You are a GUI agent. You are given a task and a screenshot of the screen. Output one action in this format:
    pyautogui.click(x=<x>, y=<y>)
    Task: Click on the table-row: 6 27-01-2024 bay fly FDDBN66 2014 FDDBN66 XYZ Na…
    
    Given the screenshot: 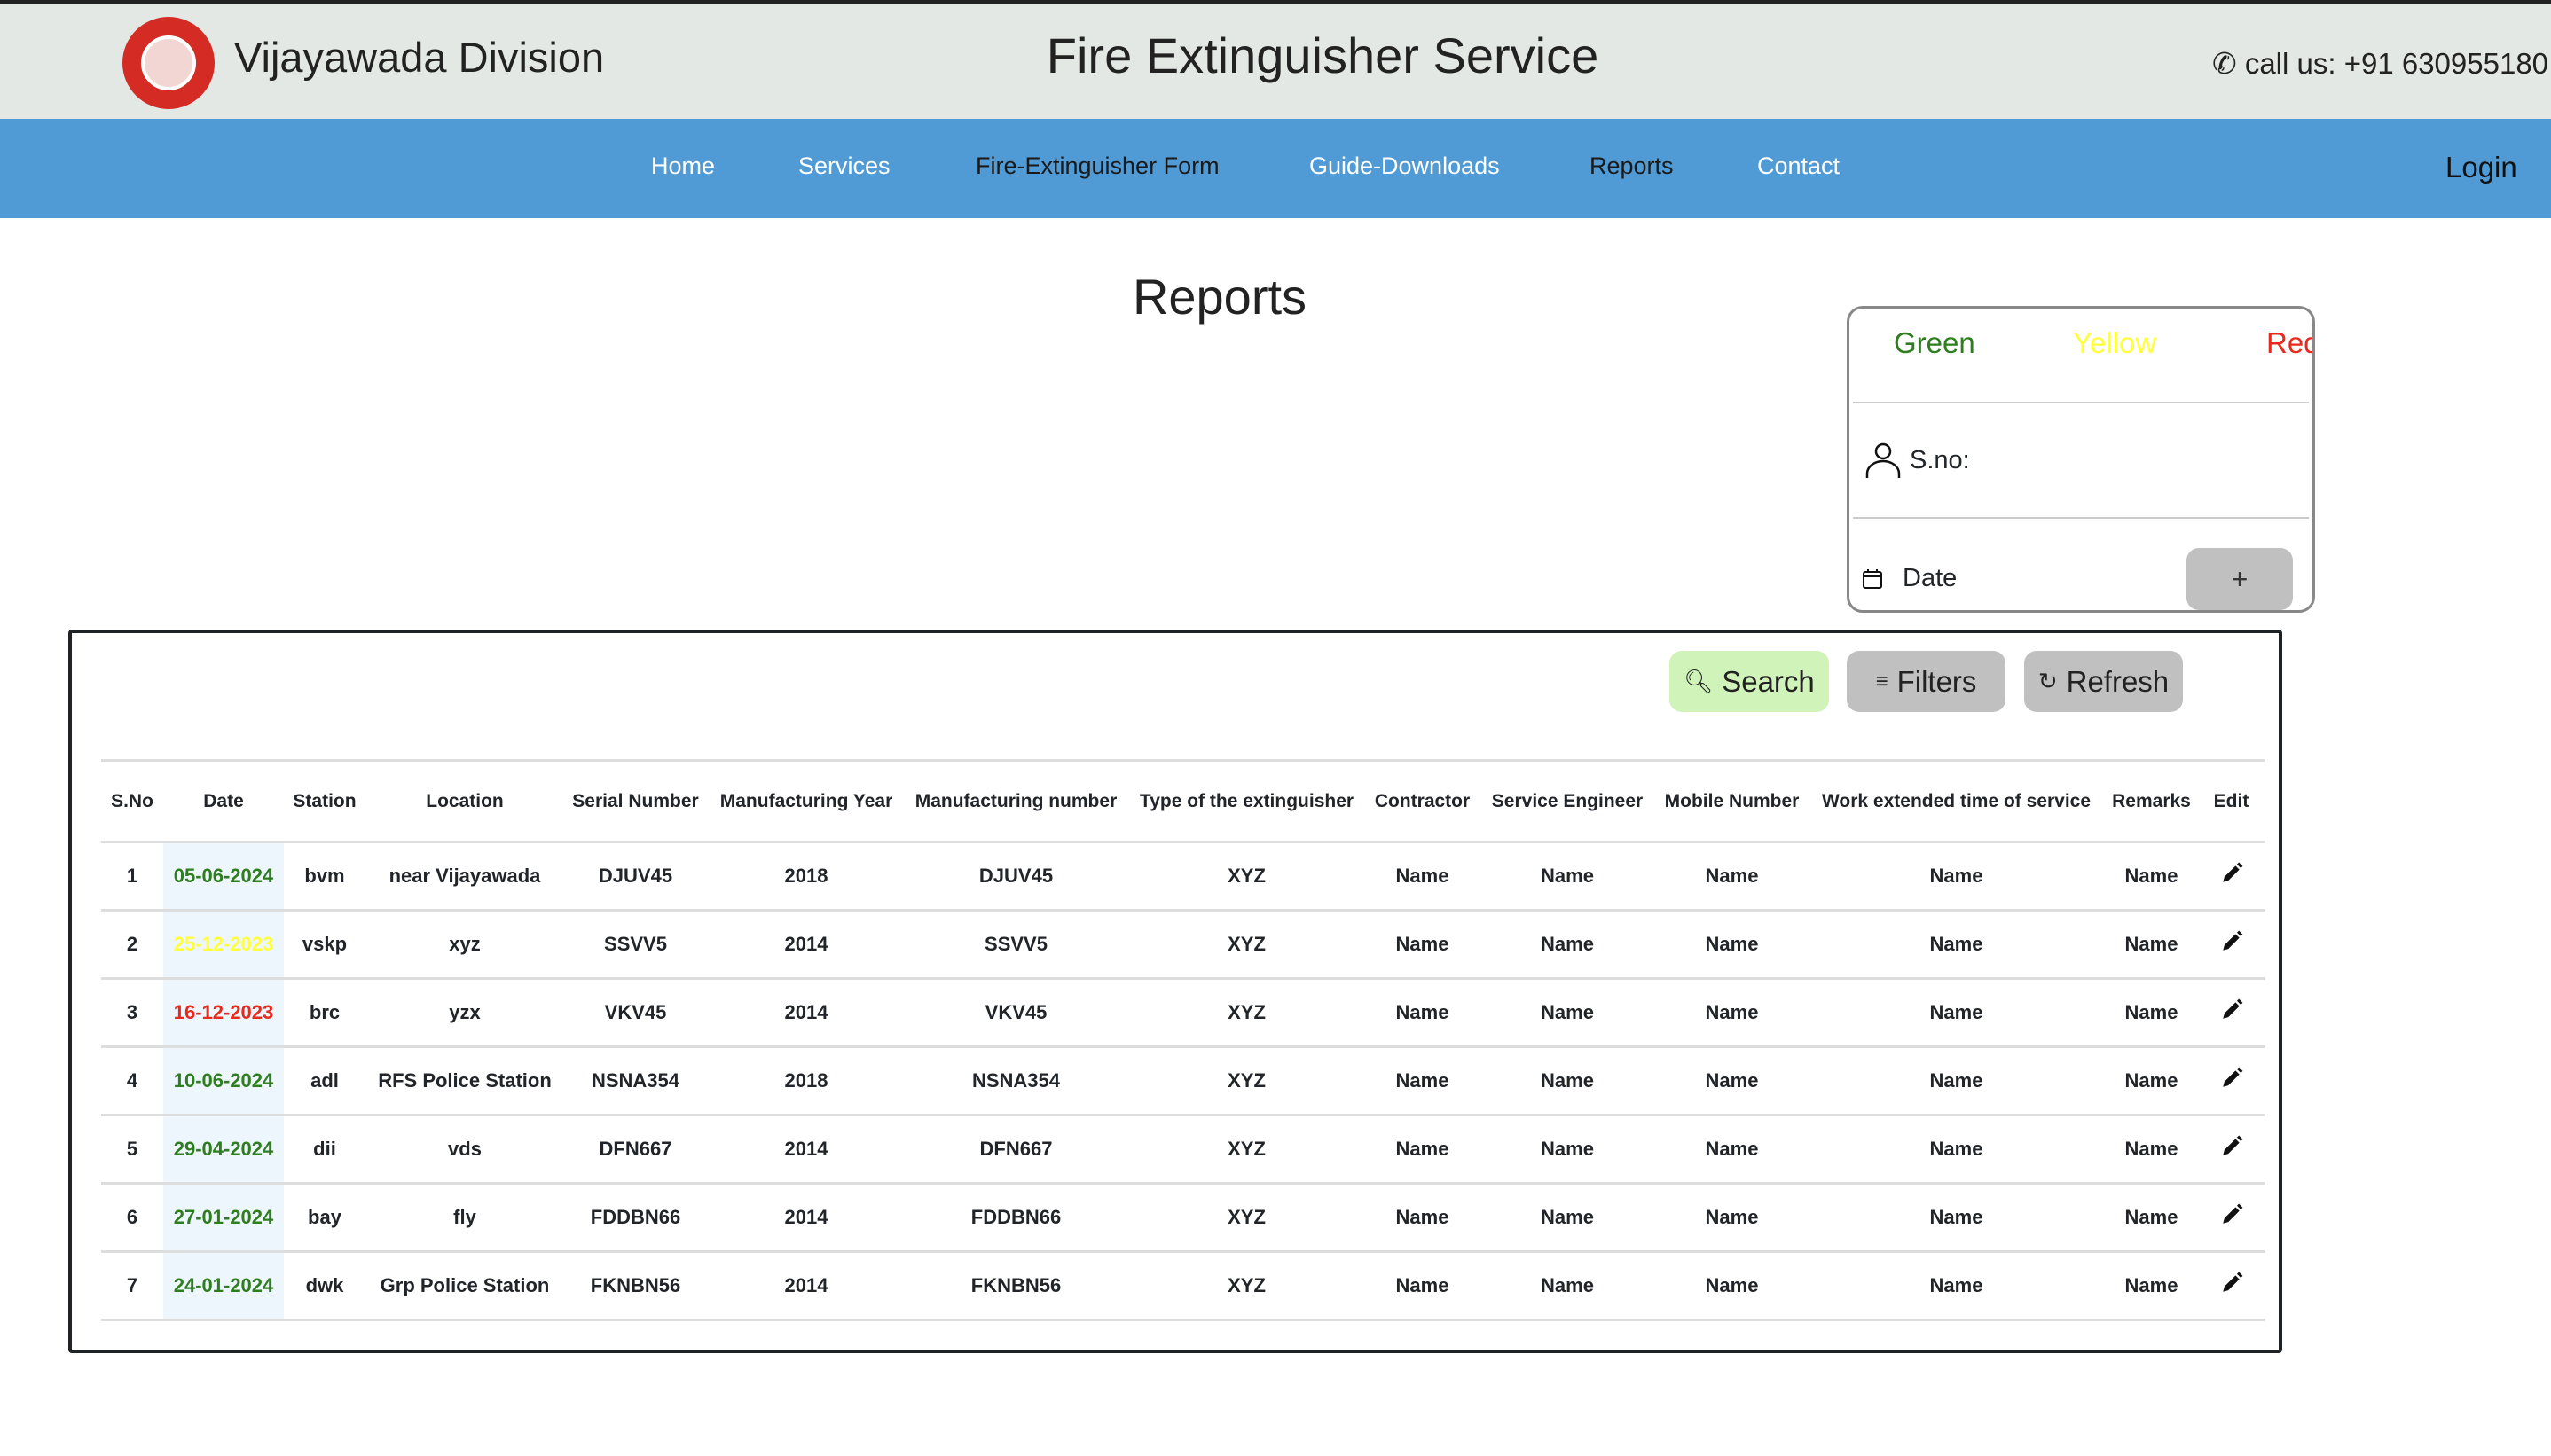 What is the action you would take?
    pyautogui.click(x=1183, y=1218)
    